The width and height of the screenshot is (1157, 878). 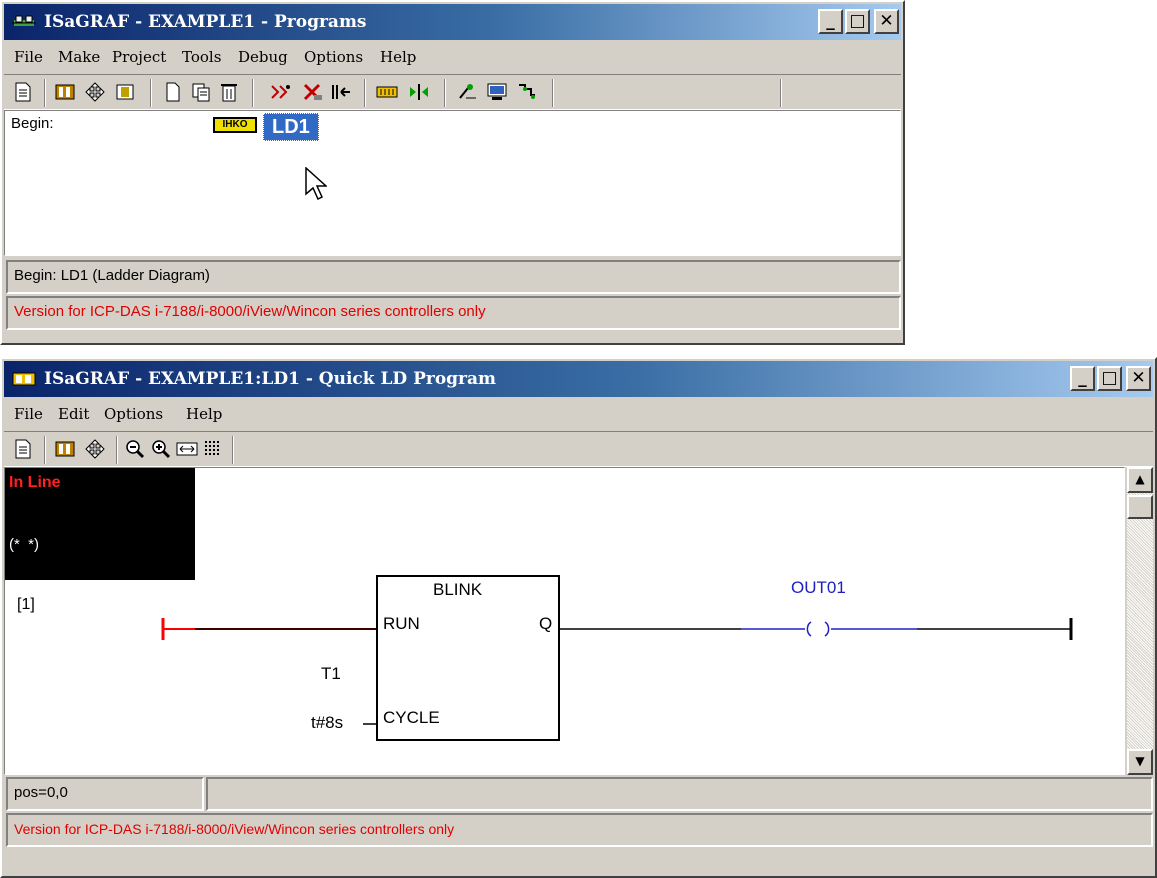 What do you see at coordinates (1140, 621) in the screenshot?
I see `vertical-scrollbar: ▲ ▼` at bounding box center [1140, 621].